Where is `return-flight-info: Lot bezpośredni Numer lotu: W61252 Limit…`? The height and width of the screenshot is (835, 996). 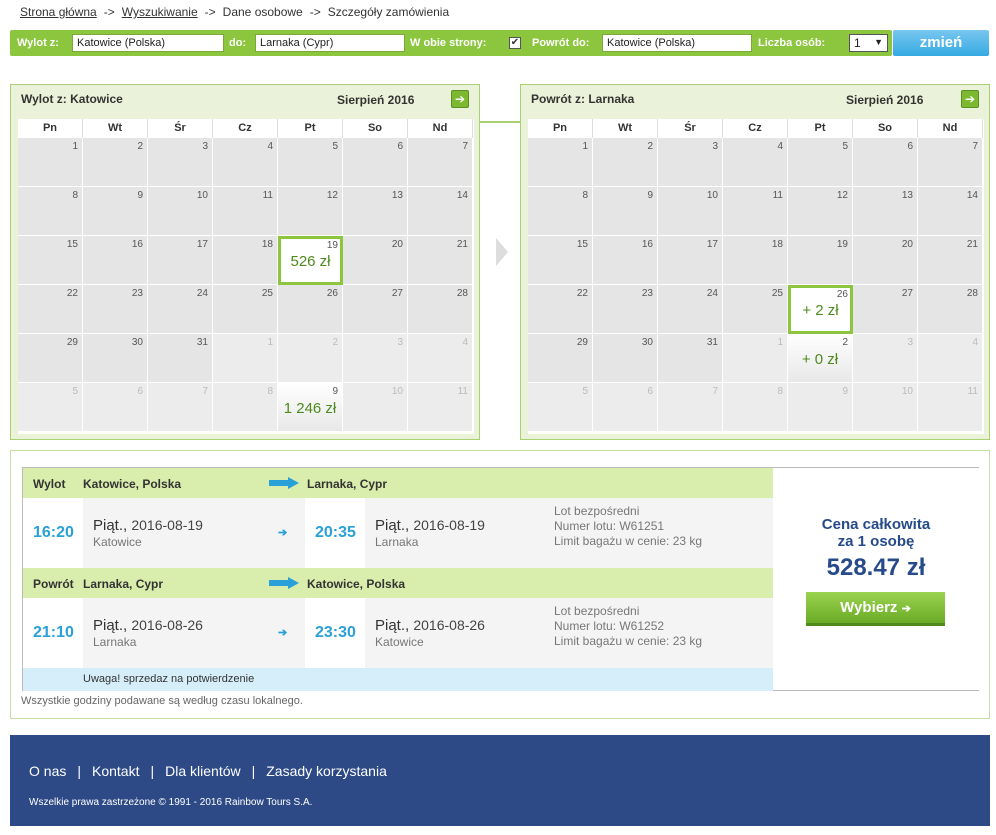 return-flight-info: Lot bezpośredni Numer lotu: W61252 Limit… is located at coordinates (628, 626).